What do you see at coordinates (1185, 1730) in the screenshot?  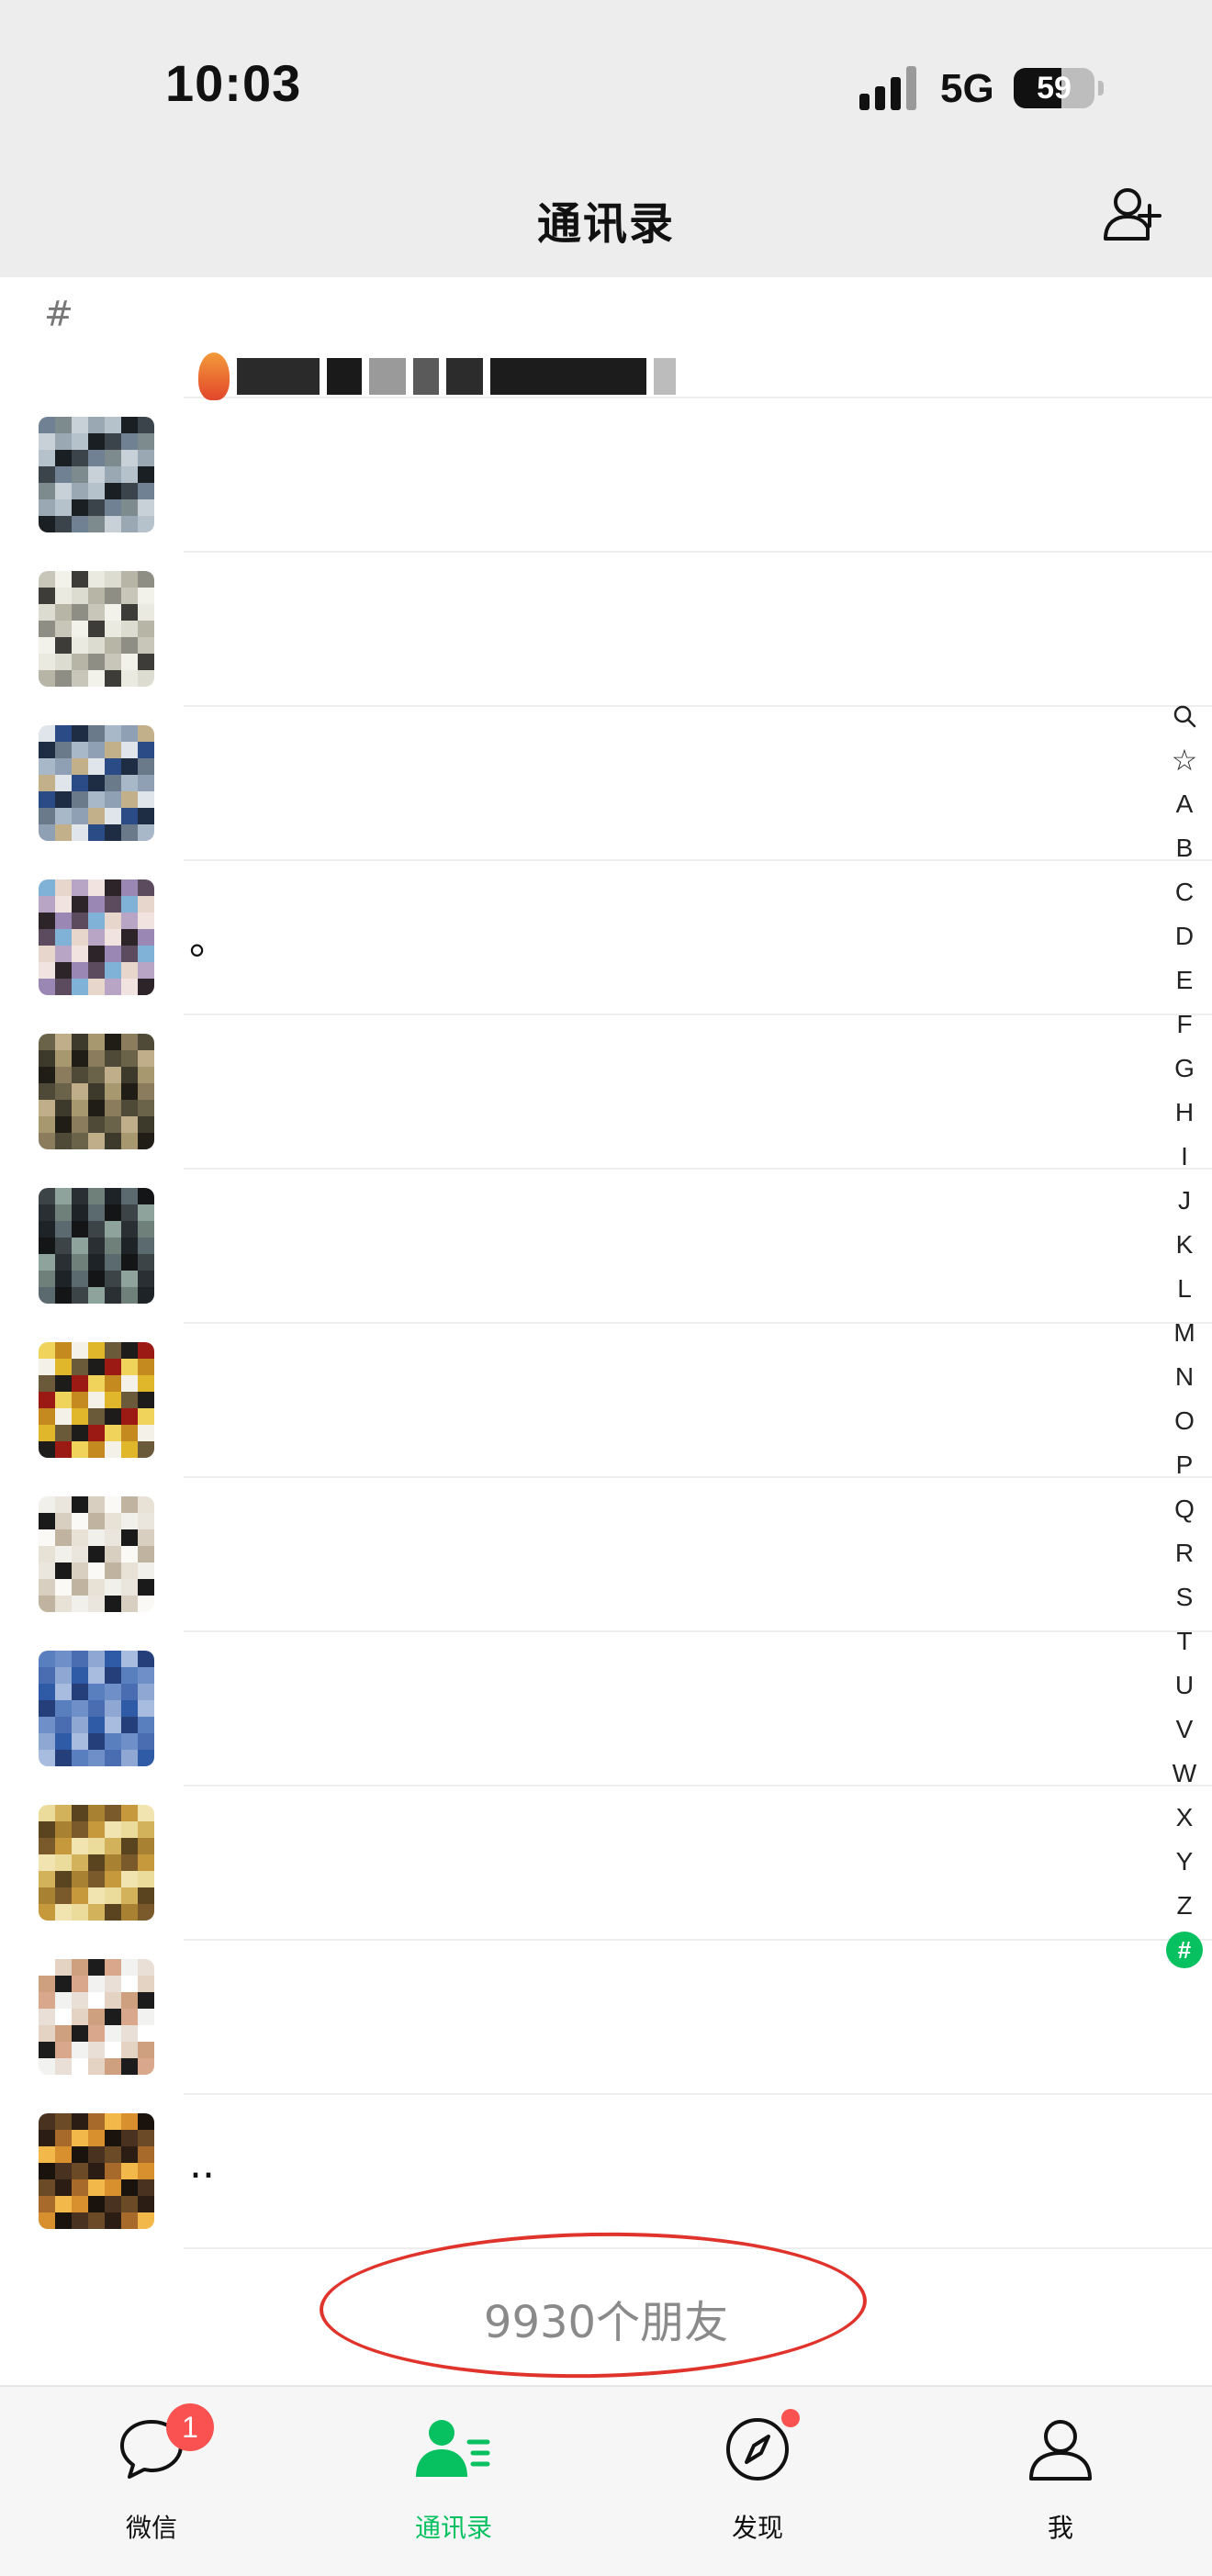 I see `index-letter: V` at bounding box center [1185, 1730].